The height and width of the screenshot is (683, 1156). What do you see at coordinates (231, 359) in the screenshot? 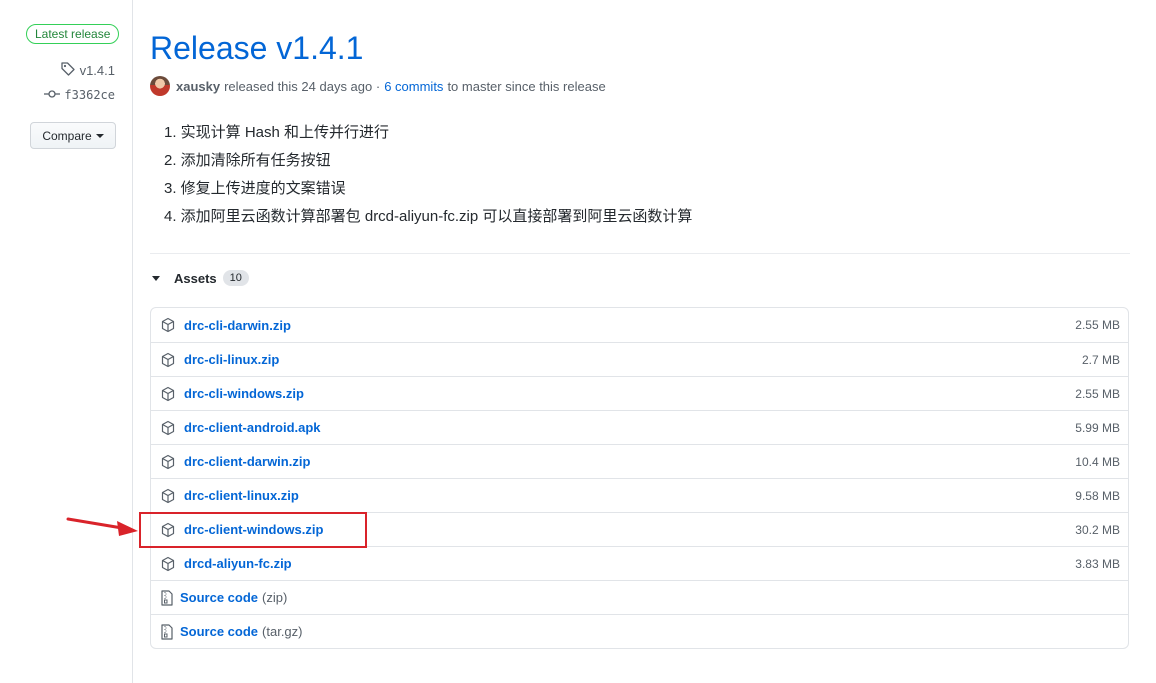
I see `asset-link: drc-cli-linux.zip` at bounding box center [231, 359].